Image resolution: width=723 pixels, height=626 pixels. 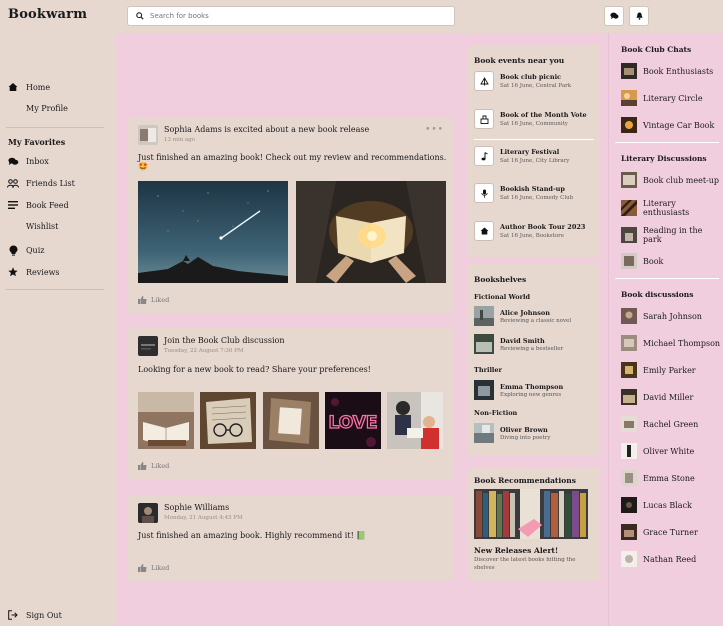 I want to click on person-item: Rachel Green, so click(x=659, y=424).